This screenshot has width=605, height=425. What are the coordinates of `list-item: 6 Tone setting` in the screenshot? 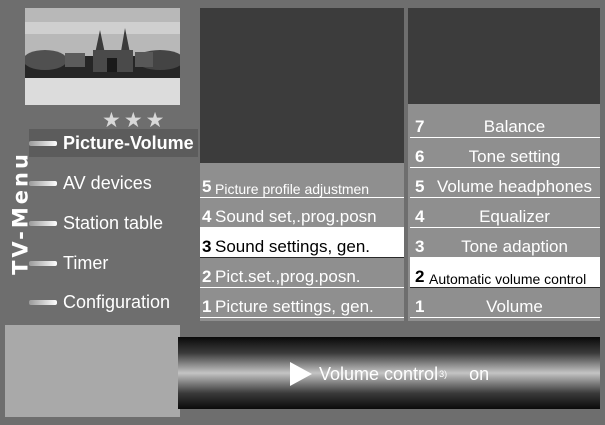 It's located at (505, 153).